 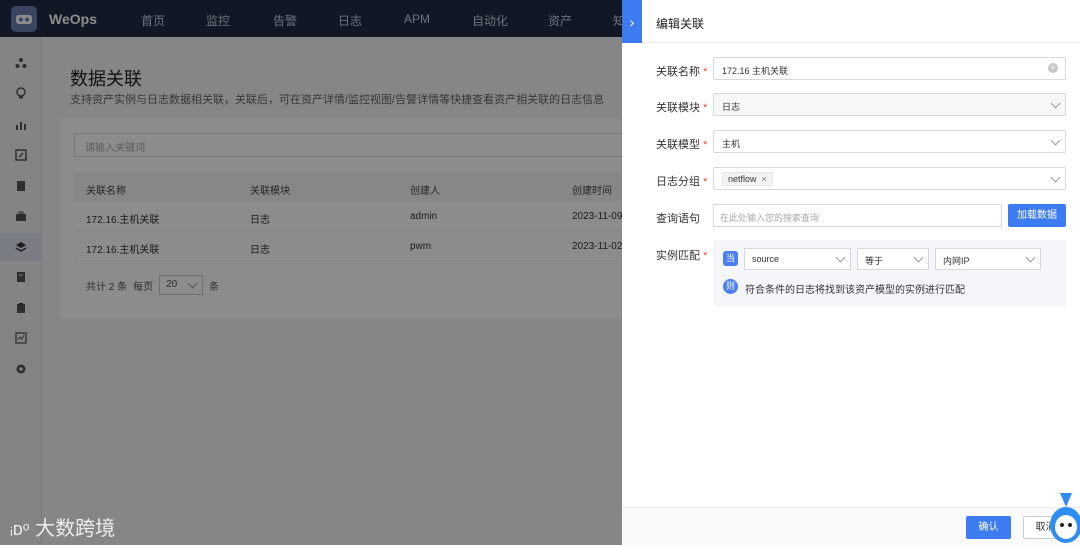 What do you see at coordinates (632, 21) in the screenshot?
I see `chevron-right-icon: ›` at bounding box center [632, 21].